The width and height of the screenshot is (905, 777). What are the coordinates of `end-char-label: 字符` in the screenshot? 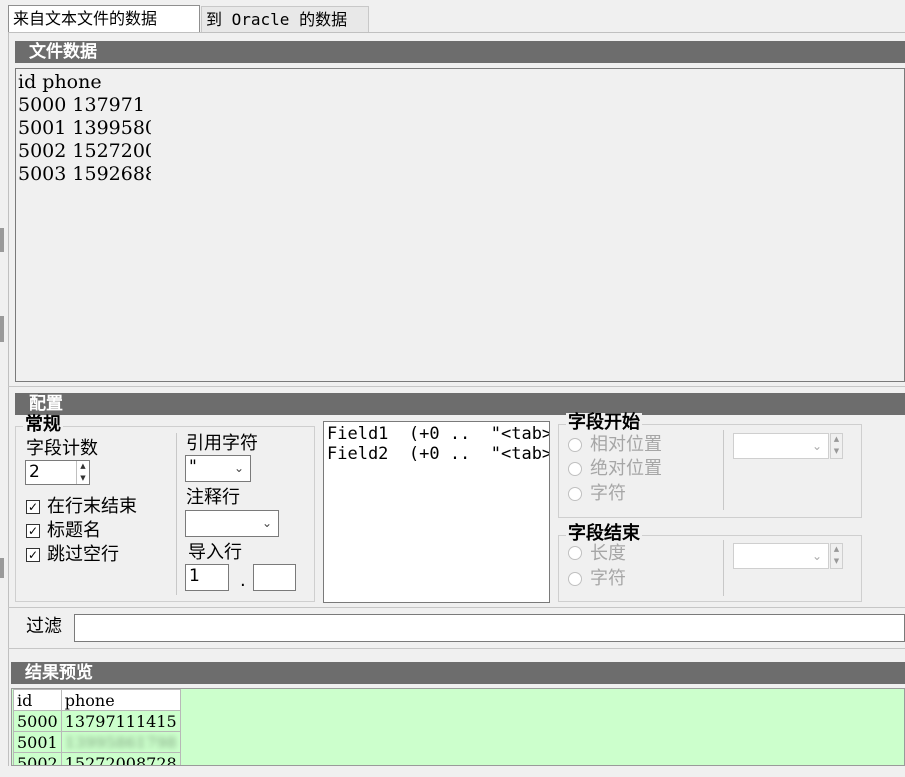 It's located at (608, 578).